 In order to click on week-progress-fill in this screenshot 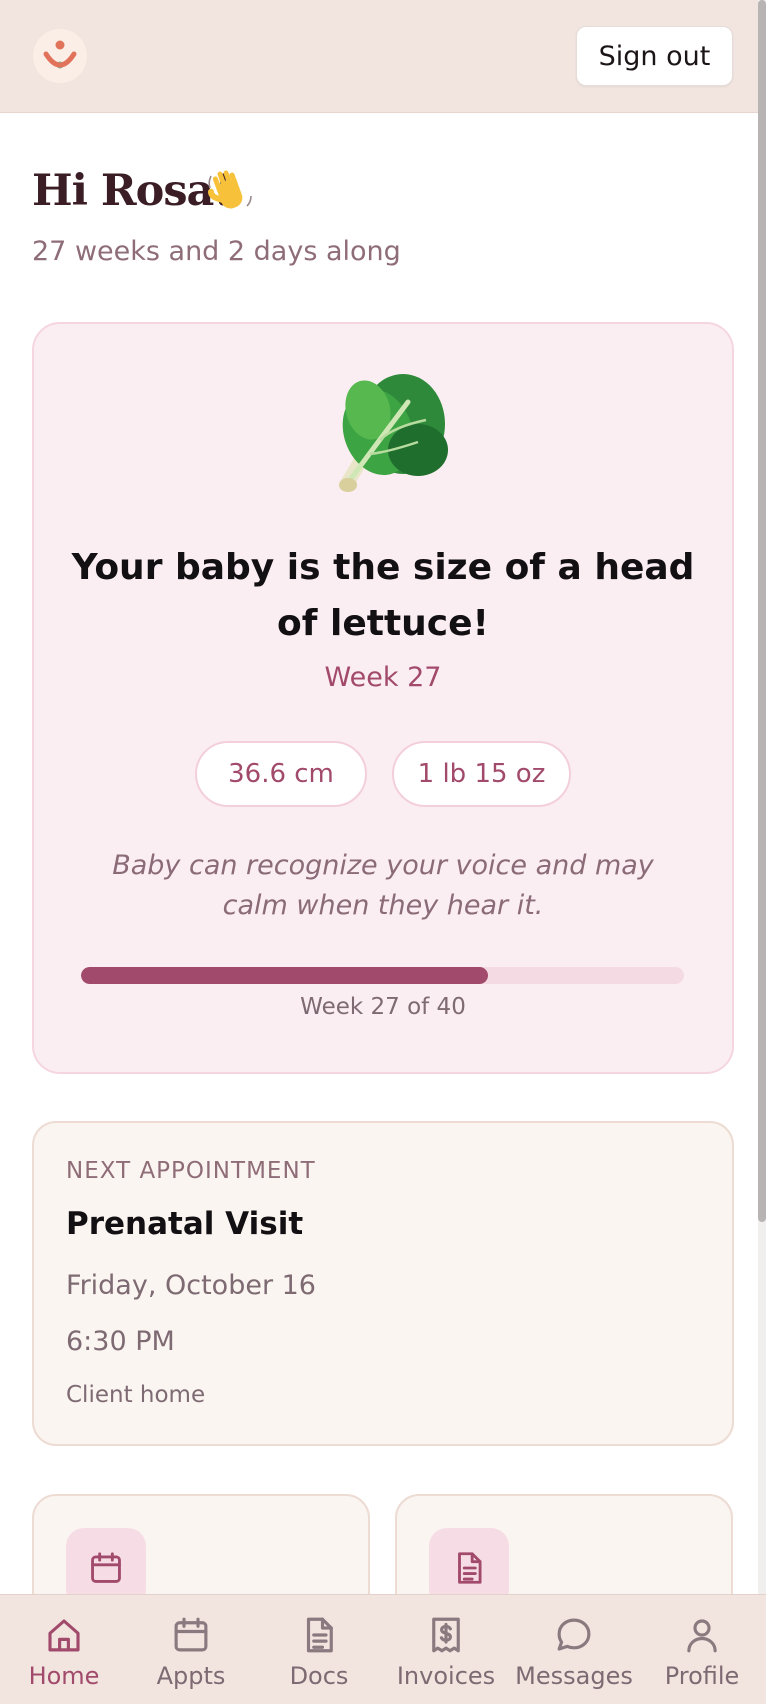, I will do `click(285, 975)`.